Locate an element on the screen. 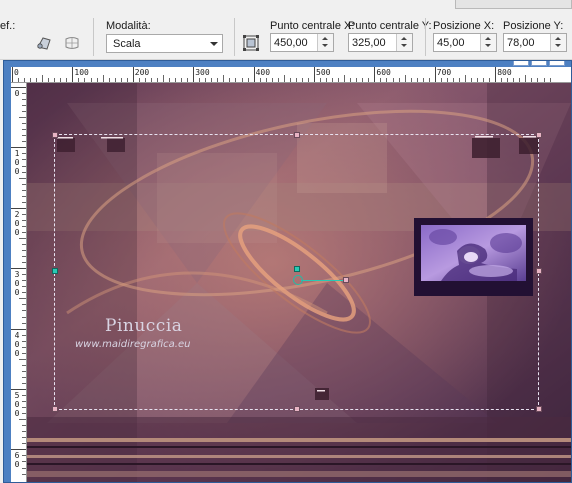 This screenshot has width=572, height=483. pos-y-stepper is located at coordinates (558, 42).